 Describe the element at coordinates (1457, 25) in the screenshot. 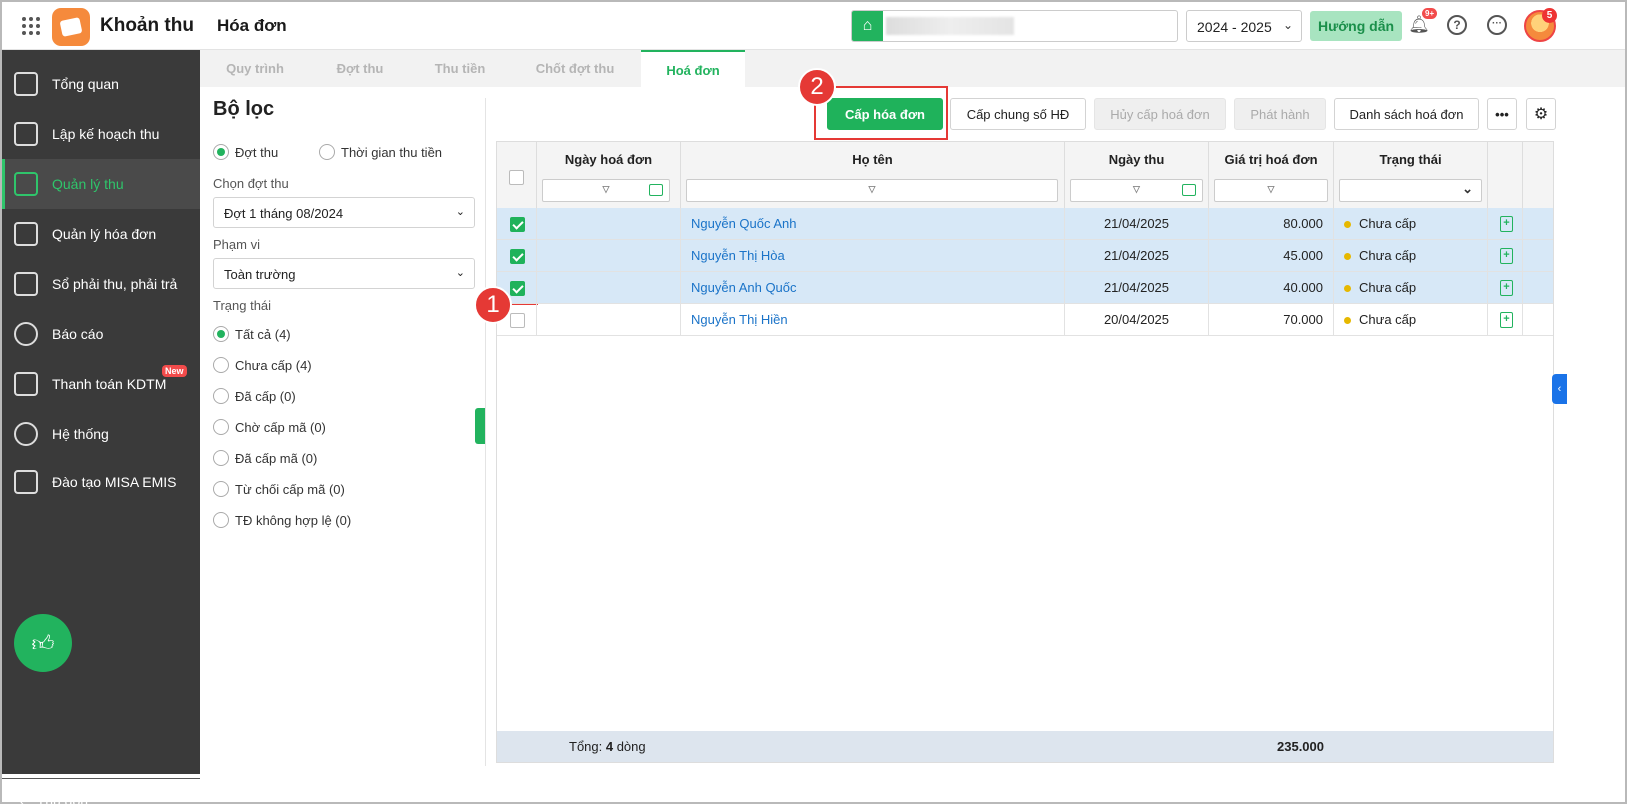

I see `help-icon: ?` at that location.